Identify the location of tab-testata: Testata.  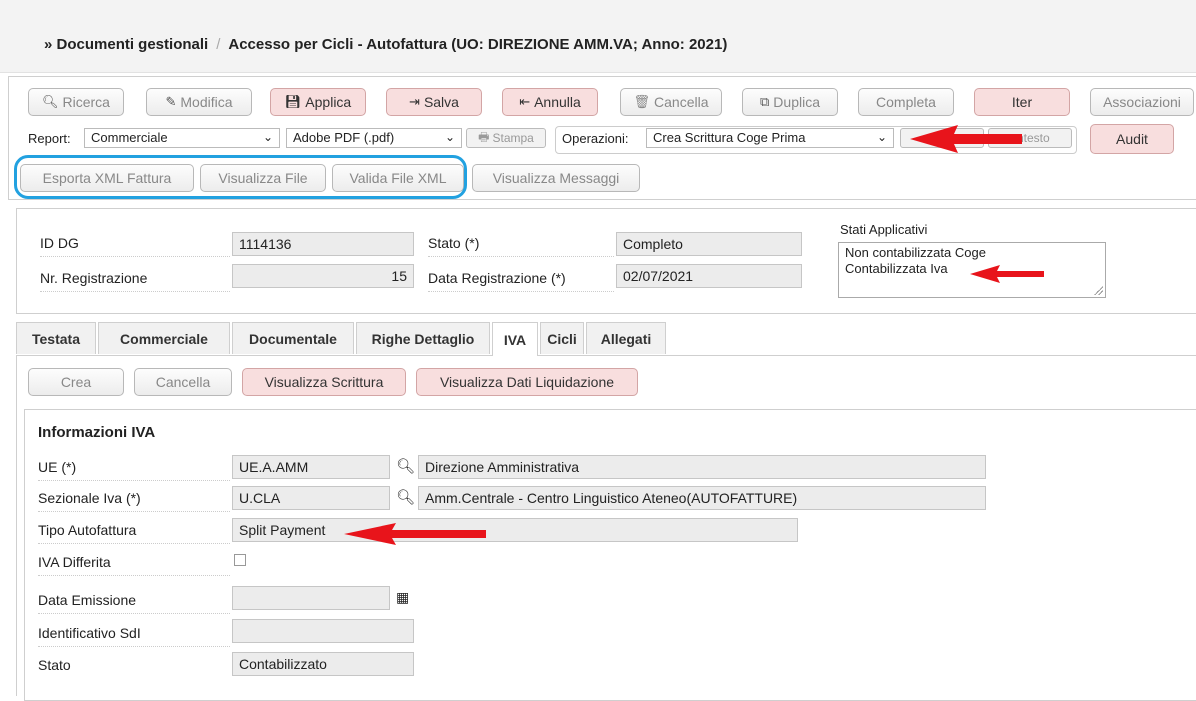
(56, 338).